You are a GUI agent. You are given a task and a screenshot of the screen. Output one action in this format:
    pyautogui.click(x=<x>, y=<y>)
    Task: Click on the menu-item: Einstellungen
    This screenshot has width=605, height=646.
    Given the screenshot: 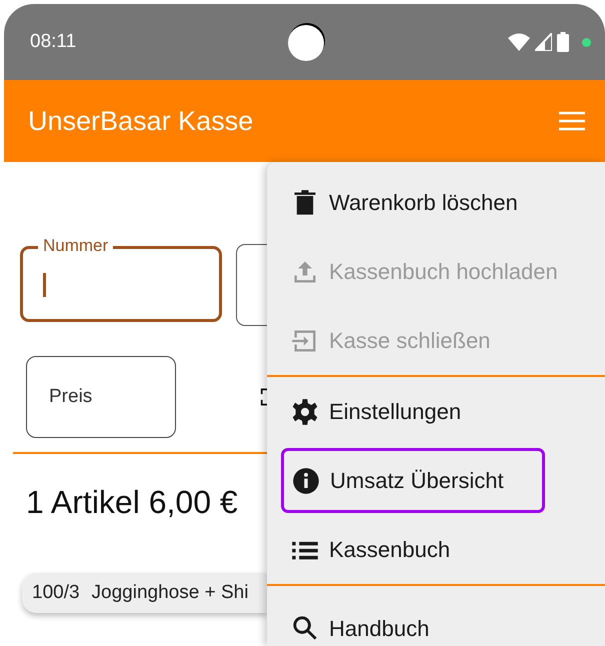 What is the action you would take?
    pyautogui.click(x=436, y=411)
    